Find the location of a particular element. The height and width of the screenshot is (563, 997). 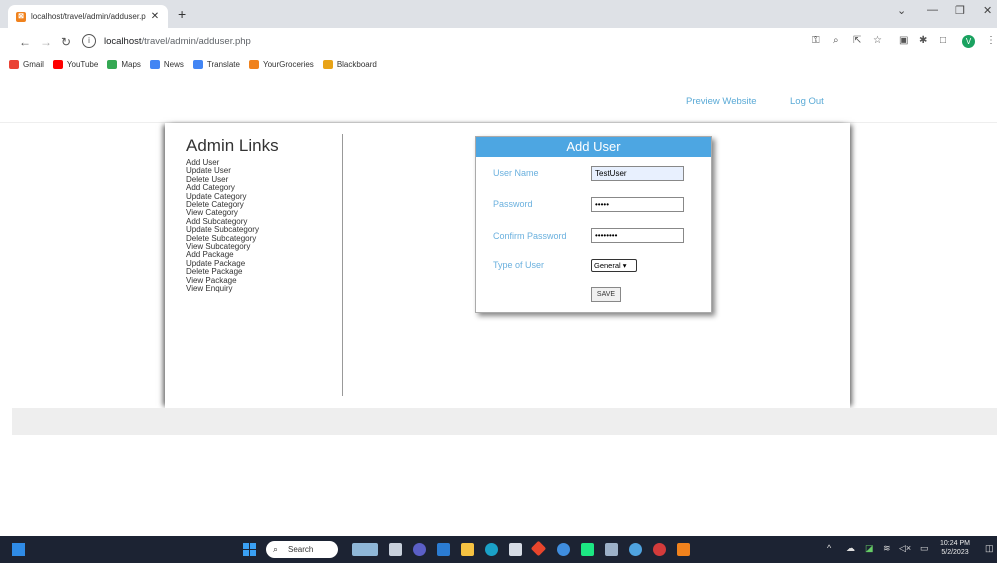

confirm-password-input: •••••••• is located at coordinates (637, 235).